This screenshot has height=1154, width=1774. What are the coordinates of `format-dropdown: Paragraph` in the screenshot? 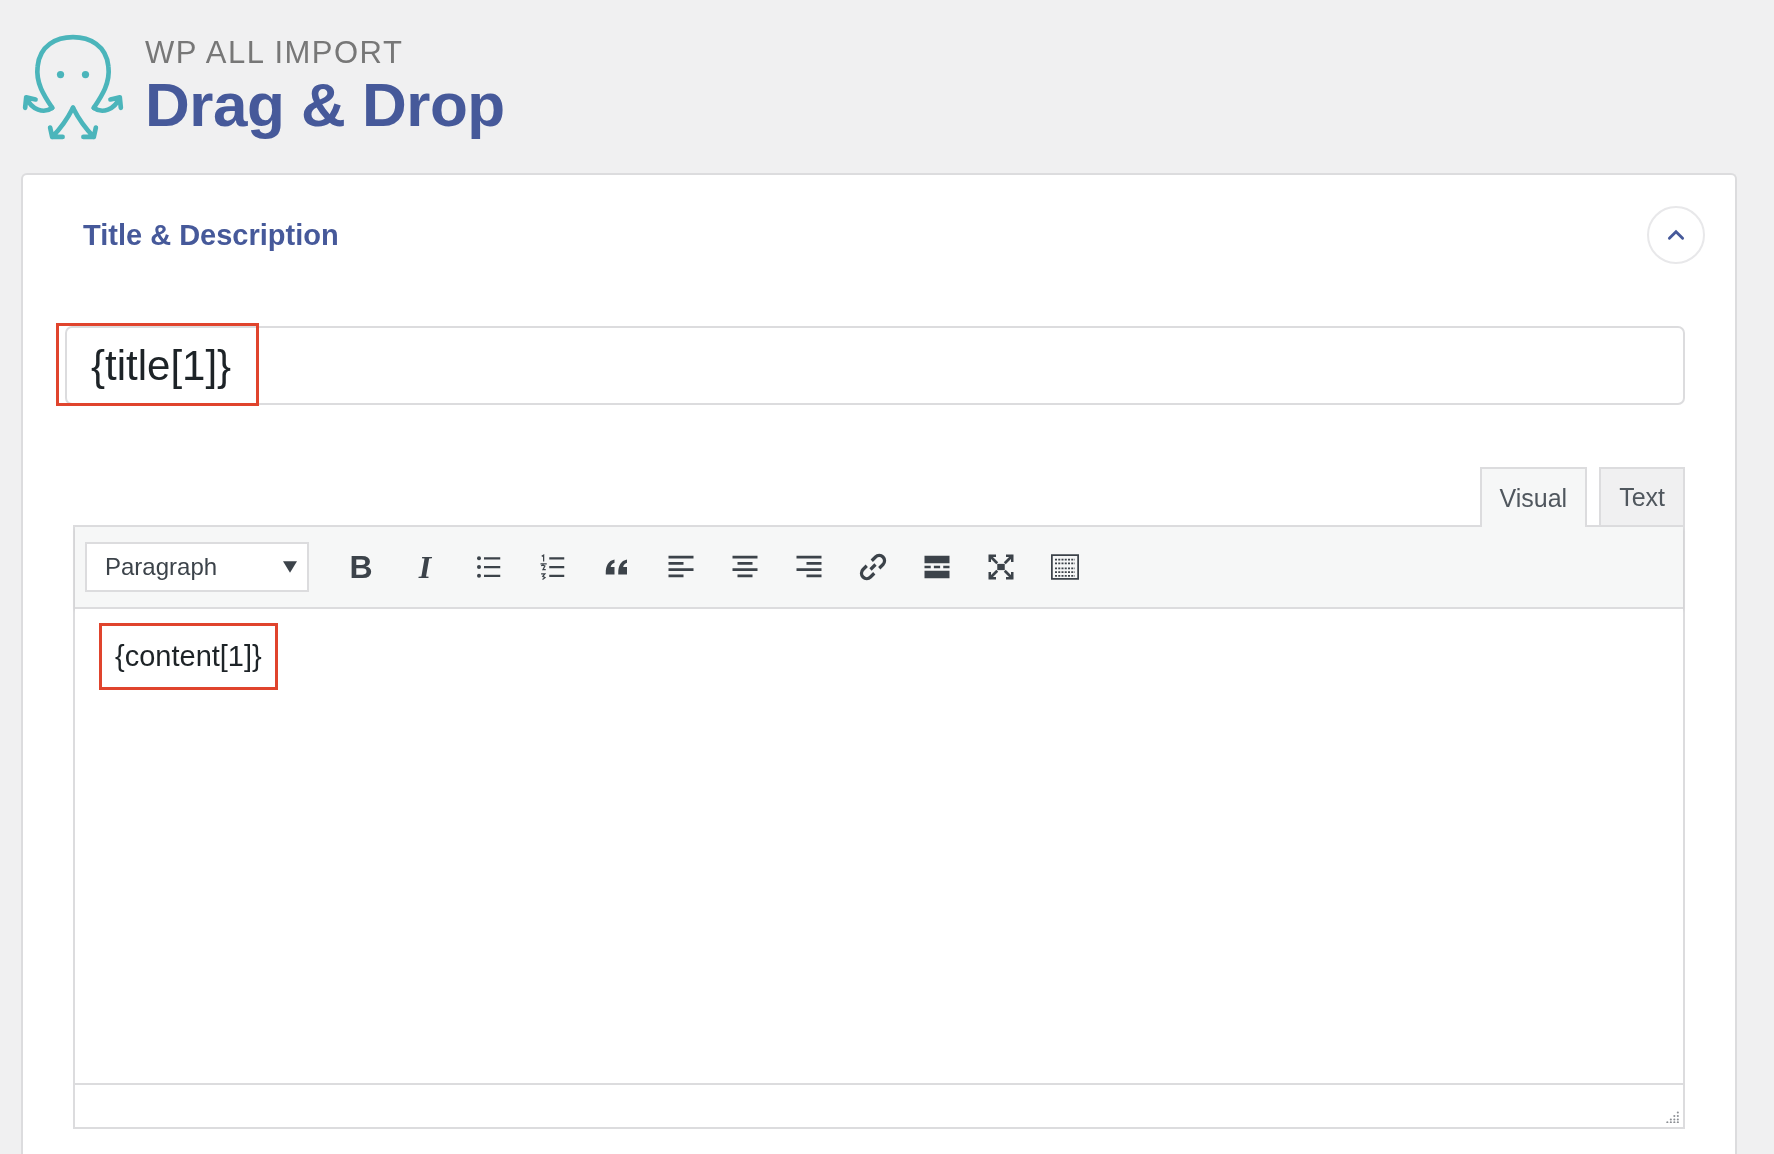 It's located at (197, 567).